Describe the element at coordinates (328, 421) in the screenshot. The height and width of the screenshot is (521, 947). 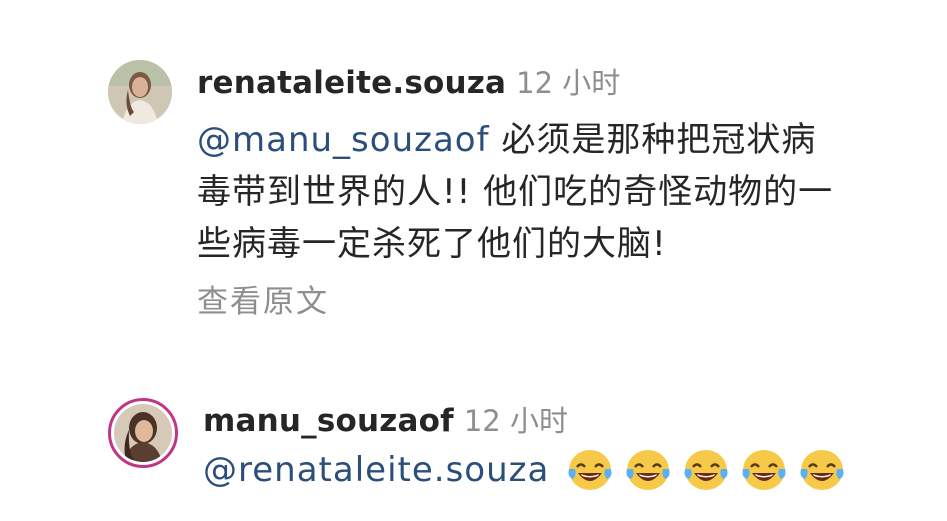
I see `comment-username: manu_souzaof` at that location.